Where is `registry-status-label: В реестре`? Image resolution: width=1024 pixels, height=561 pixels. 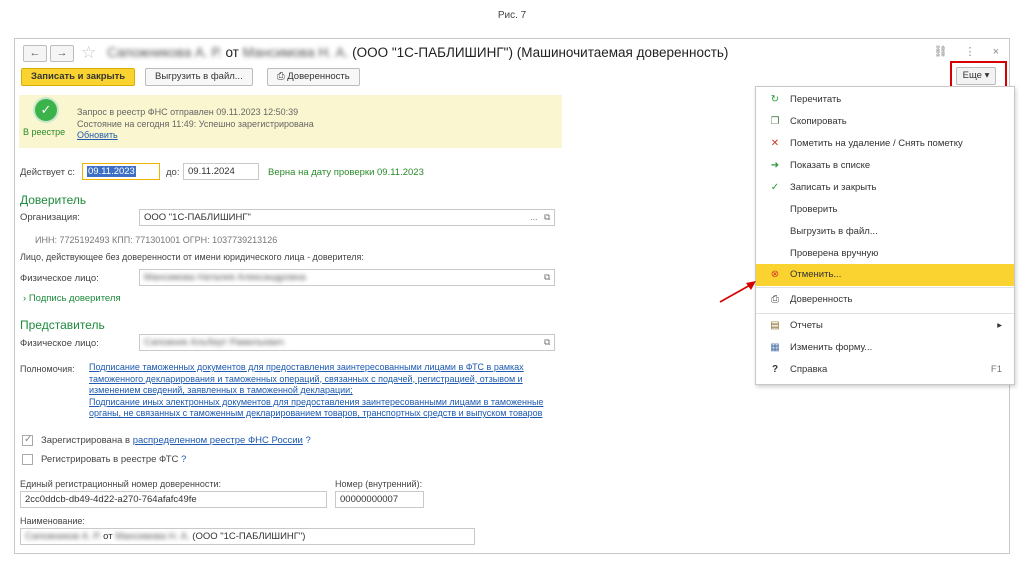
registry-status-label: В реестре is located at coordinates (44, 132).